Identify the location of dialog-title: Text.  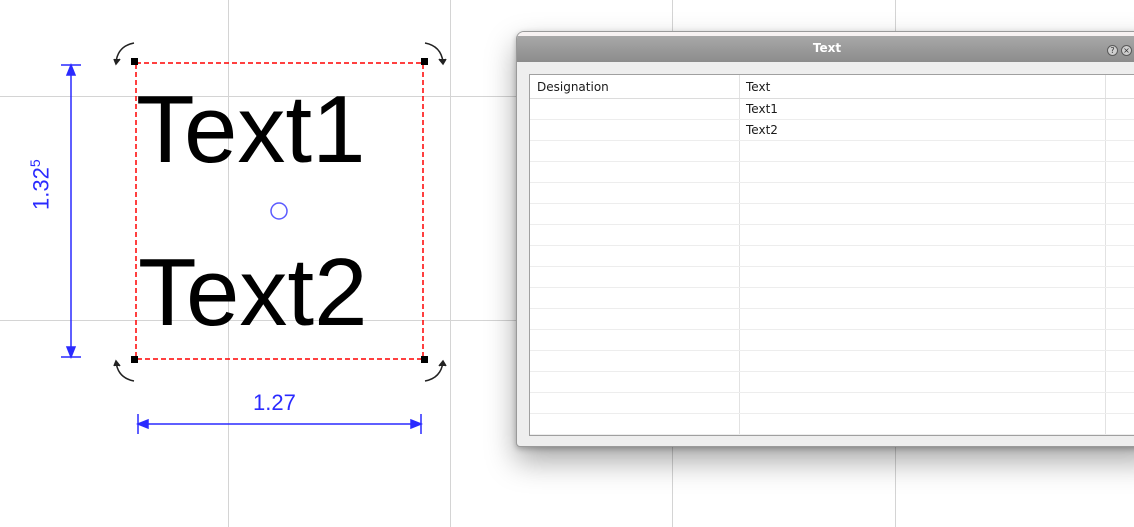
(827, 48).